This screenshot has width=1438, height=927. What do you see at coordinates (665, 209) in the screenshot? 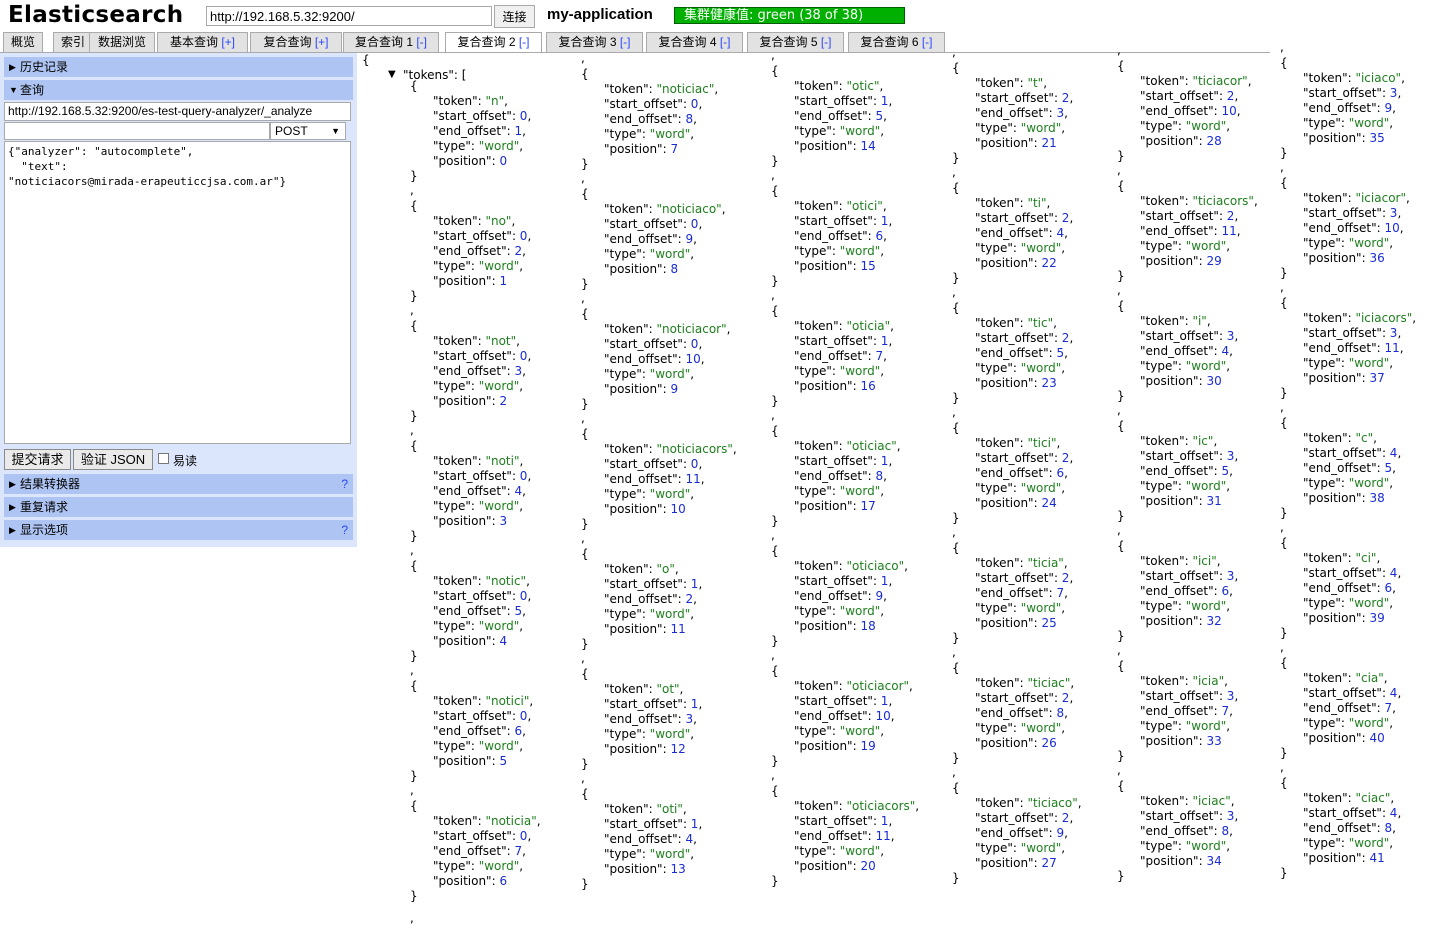
I see `token-field-row: "token": "noticiaco",` at bounding box center [665, 209].